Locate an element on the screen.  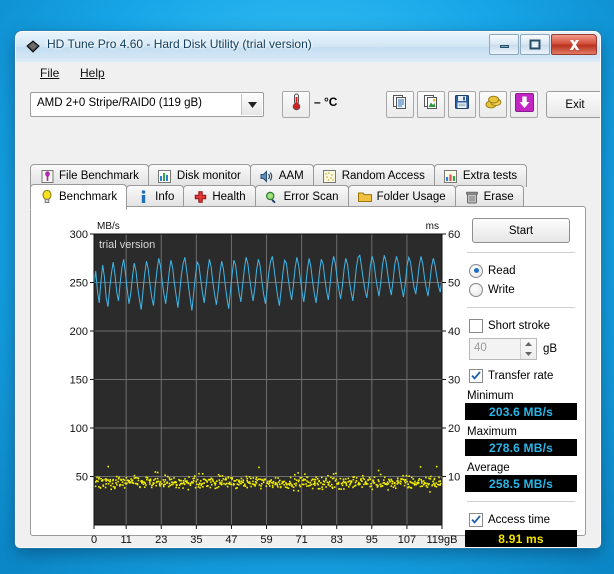
average-value: 258.5 MB/s is located at coordinates (521, 483).